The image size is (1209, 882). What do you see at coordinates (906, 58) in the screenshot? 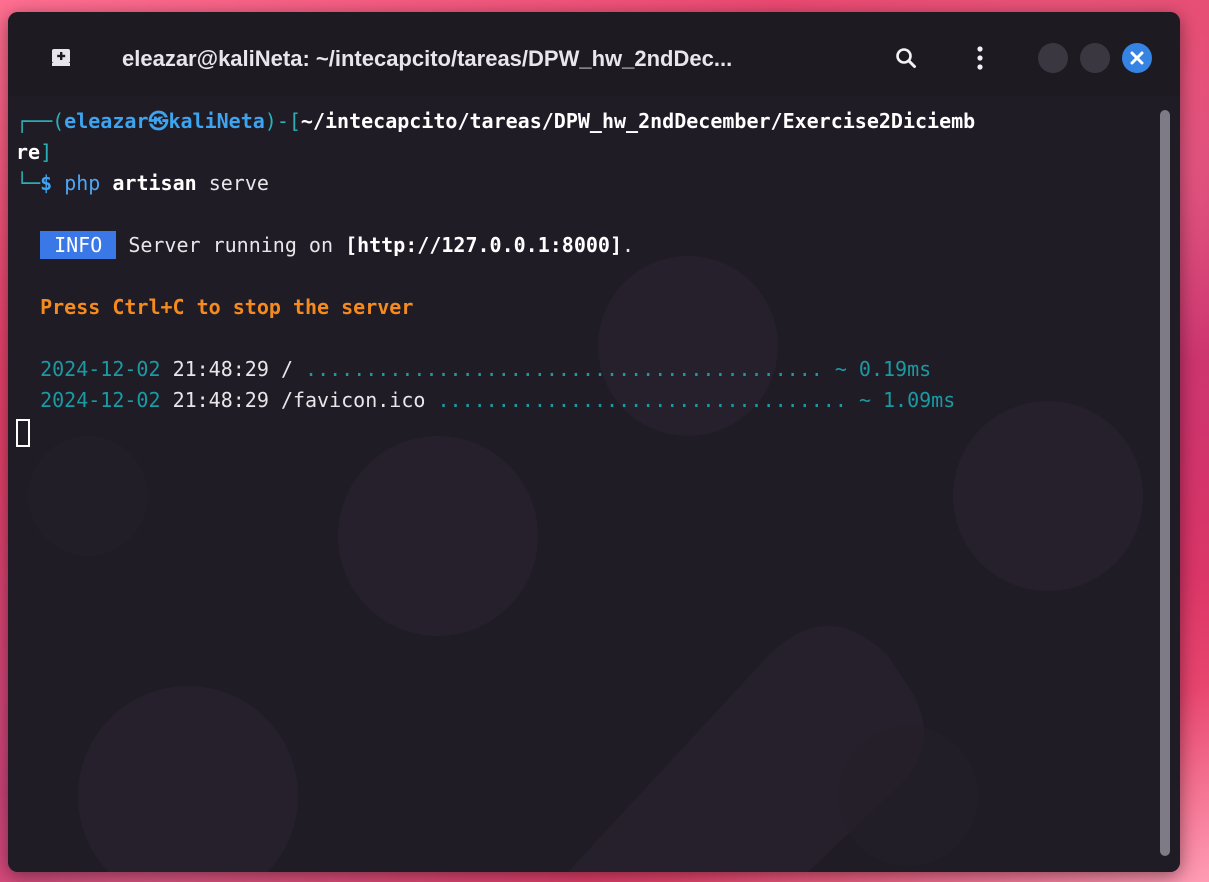
I see `search-icon` at bounding box center [906, 58].